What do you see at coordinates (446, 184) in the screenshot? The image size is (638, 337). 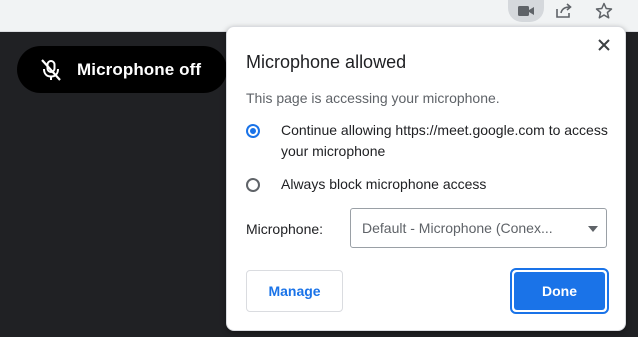 I see `option-always-block-label: Always block microphone access` at bounding box center [446, 184].